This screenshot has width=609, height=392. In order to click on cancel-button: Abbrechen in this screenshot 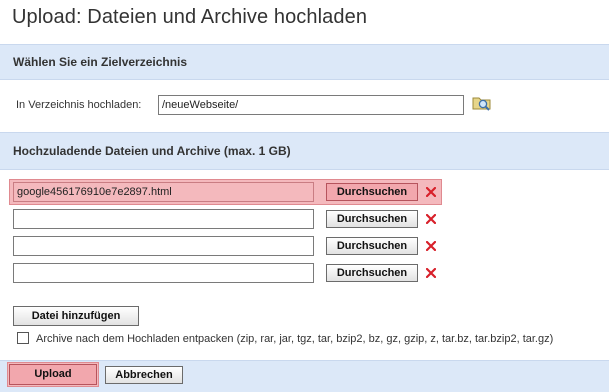, I will do `click(144, 375)`.